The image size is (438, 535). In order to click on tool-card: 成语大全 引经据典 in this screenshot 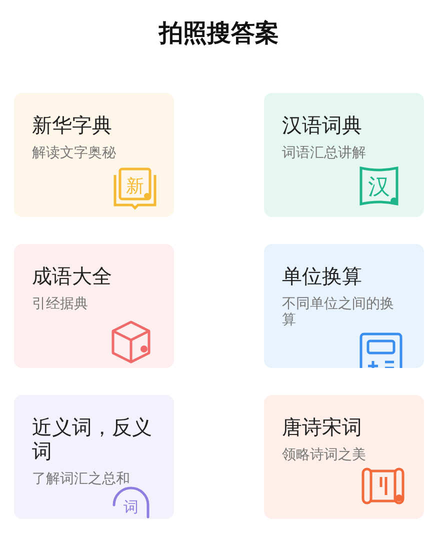, I will do `click(94, 306)`.